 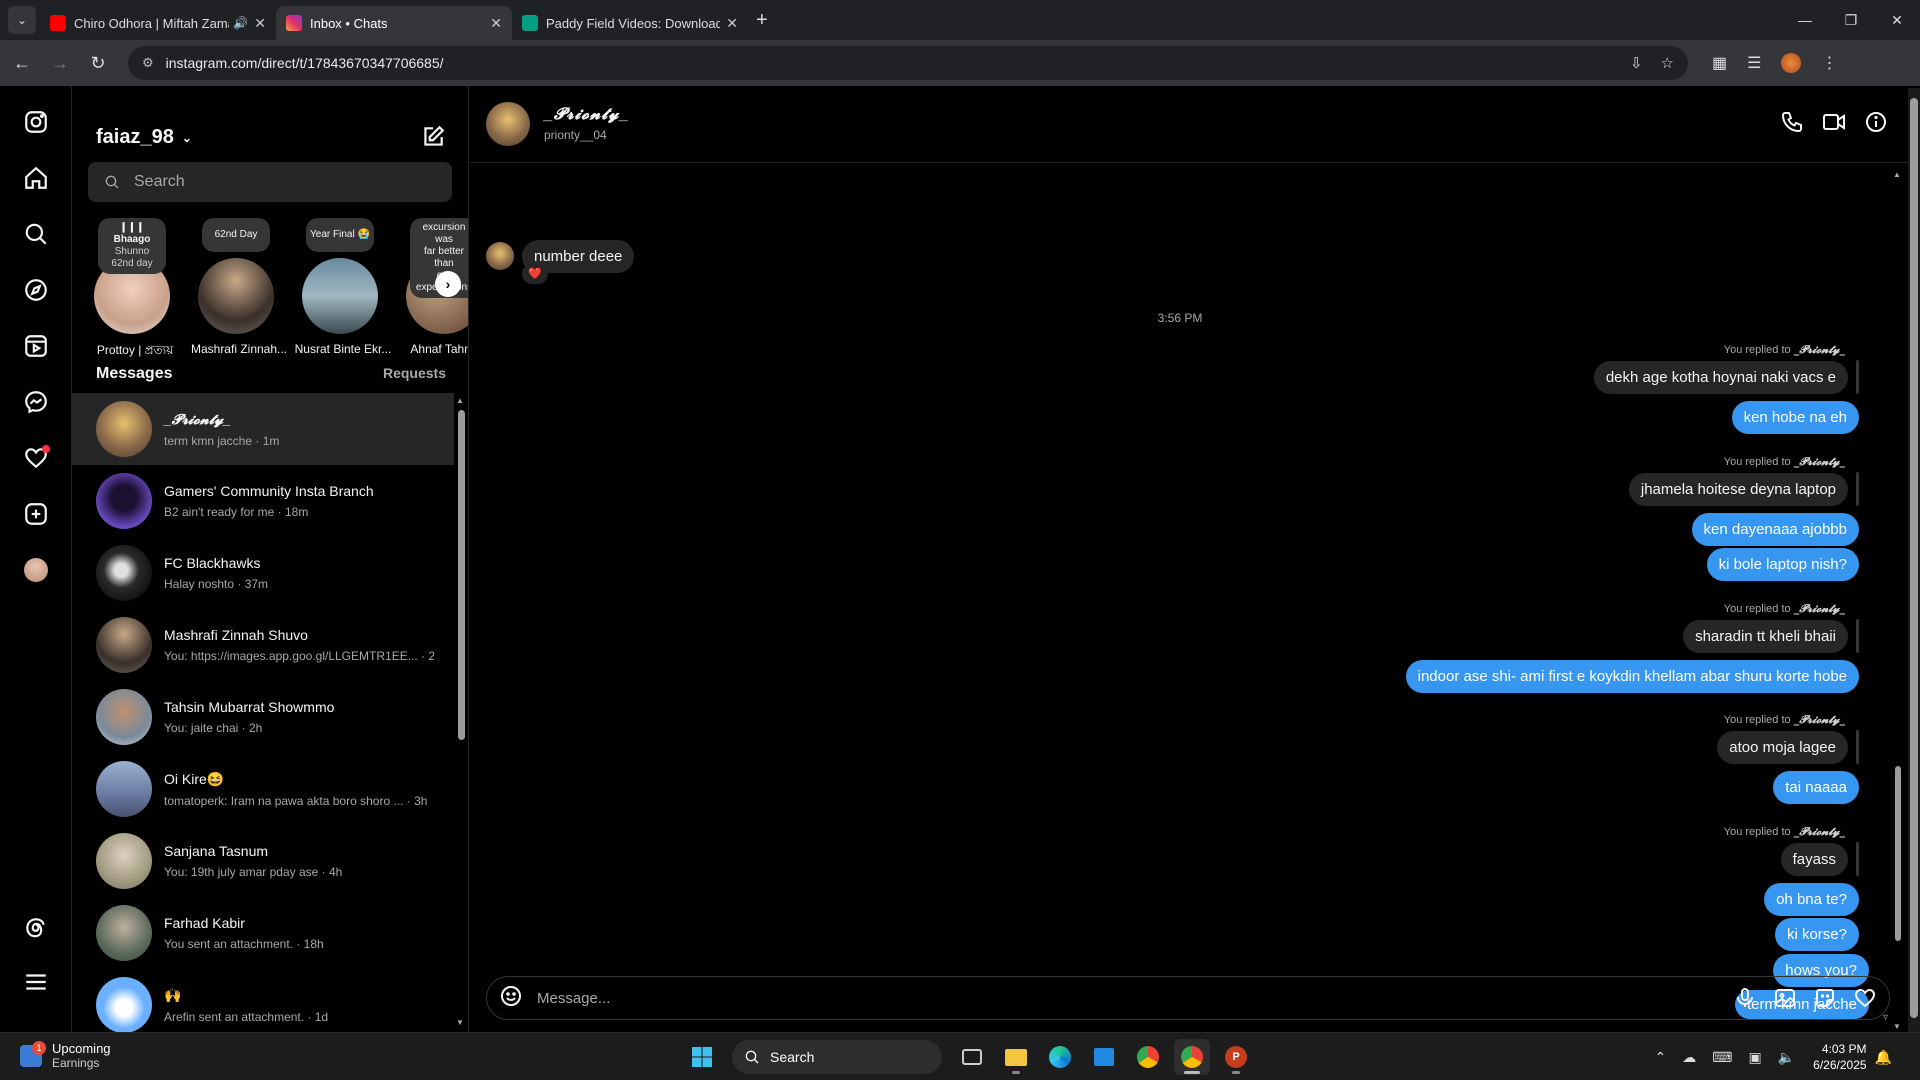 I want to click on forward-button: →, so click(x=60, y=63).